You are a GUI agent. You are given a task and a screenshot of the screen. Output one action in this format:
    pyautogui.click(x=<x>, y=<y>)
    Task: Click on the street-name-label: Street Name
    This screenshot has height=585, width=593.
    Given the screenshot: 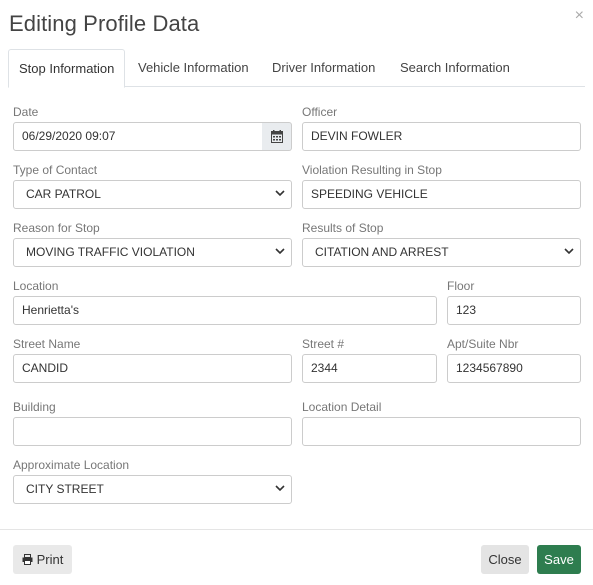 What is the action you would take?
    pyautogui.click(x=47, y=344)
    